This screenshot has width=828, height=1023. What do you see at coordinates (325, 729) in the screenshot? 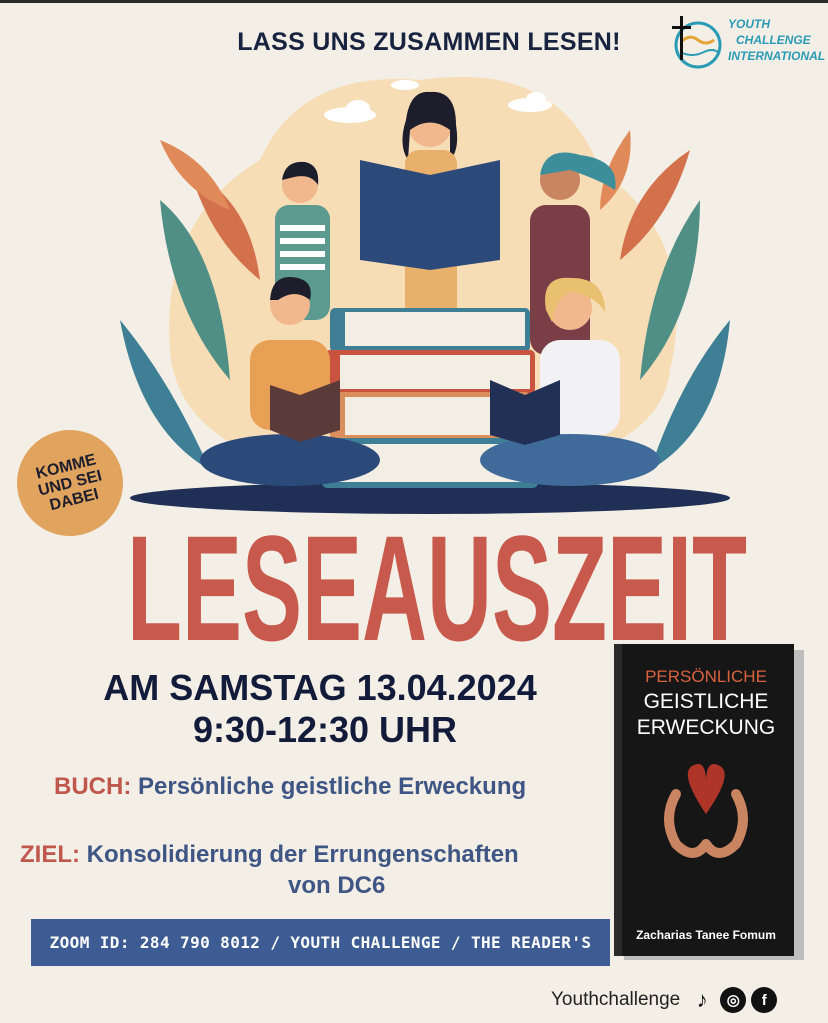
I see `event-time: 9:30-12:30 UHR` at bounding box center [325, 729].